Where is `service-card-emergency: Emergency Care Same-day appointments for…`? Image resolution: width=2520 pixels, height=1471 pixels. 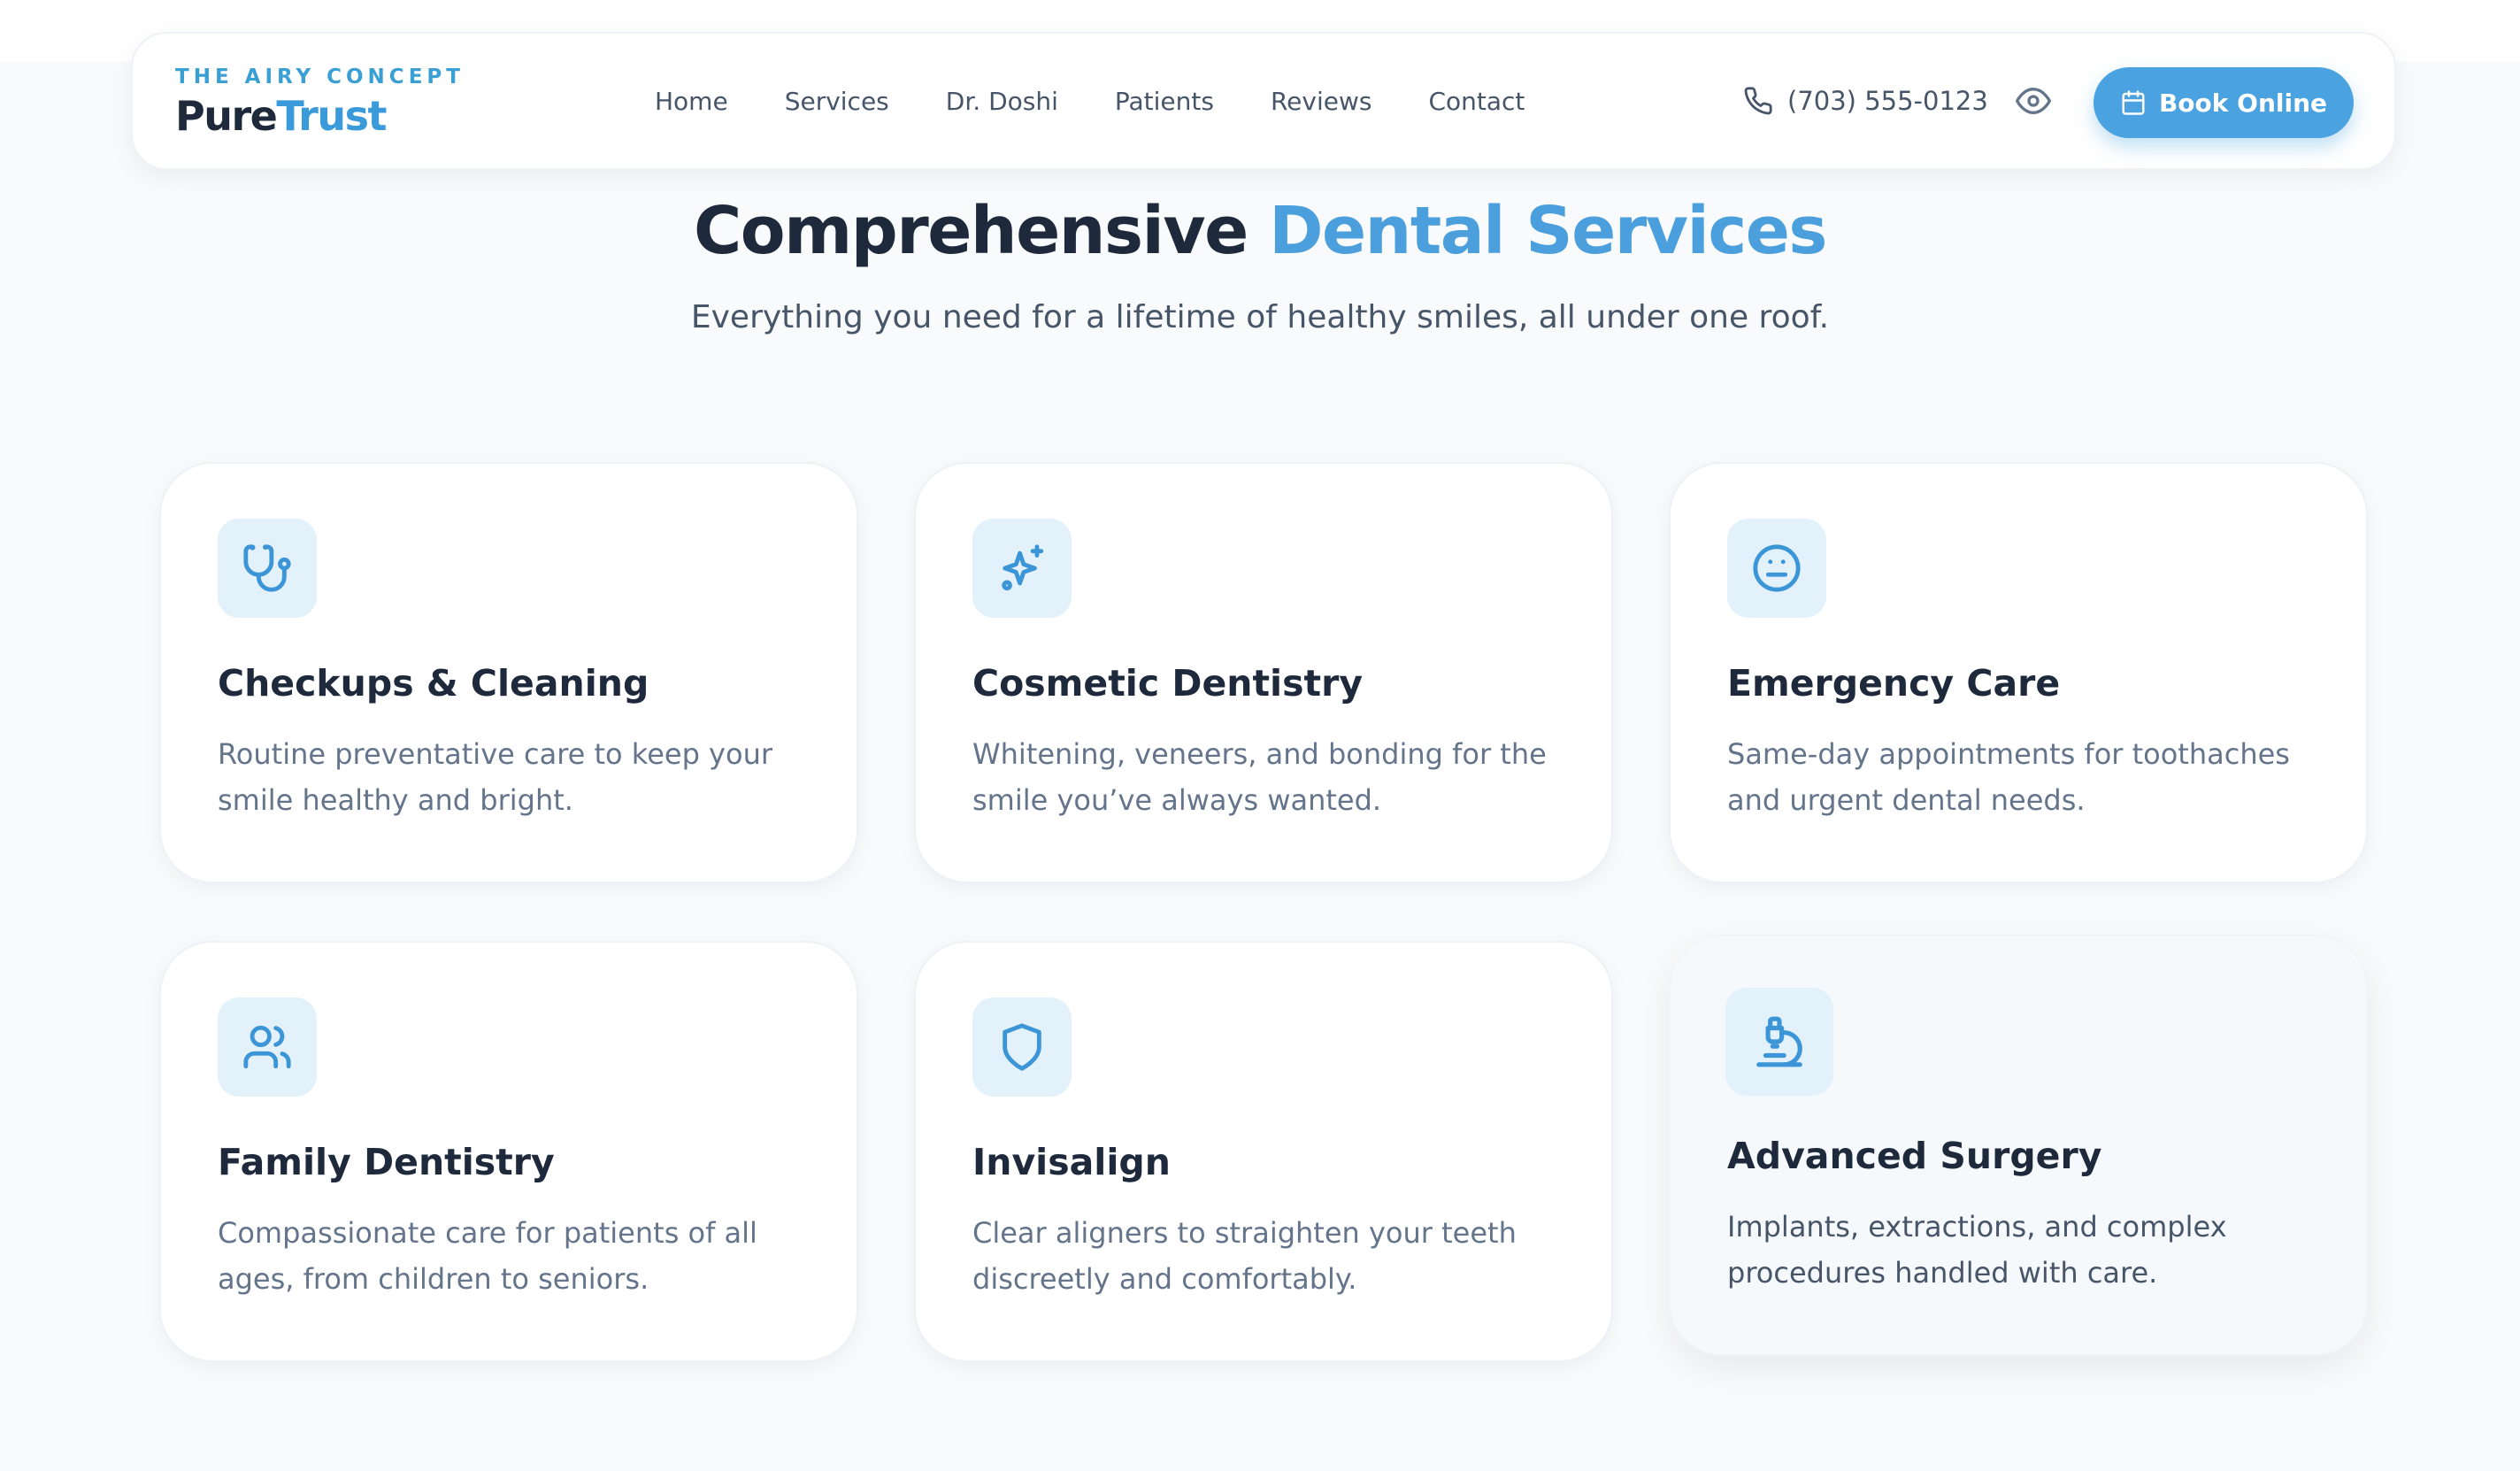 service-card-emergency: Emergency Care Same-day appointments for… is located at coordinates (2018, 672).